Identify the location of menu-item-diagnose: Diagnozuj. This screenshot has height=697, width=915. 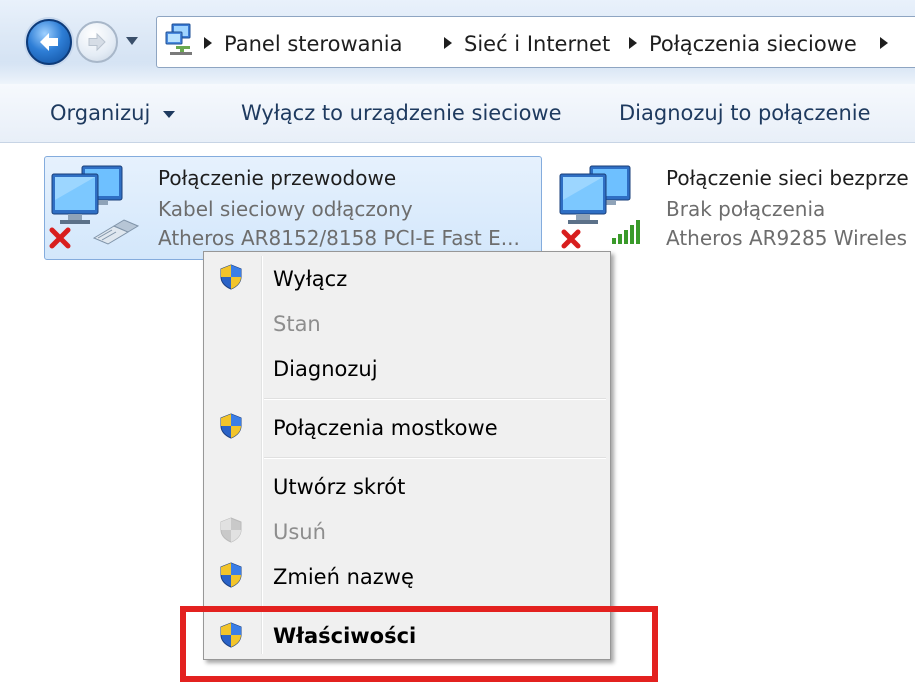
(325, 369).